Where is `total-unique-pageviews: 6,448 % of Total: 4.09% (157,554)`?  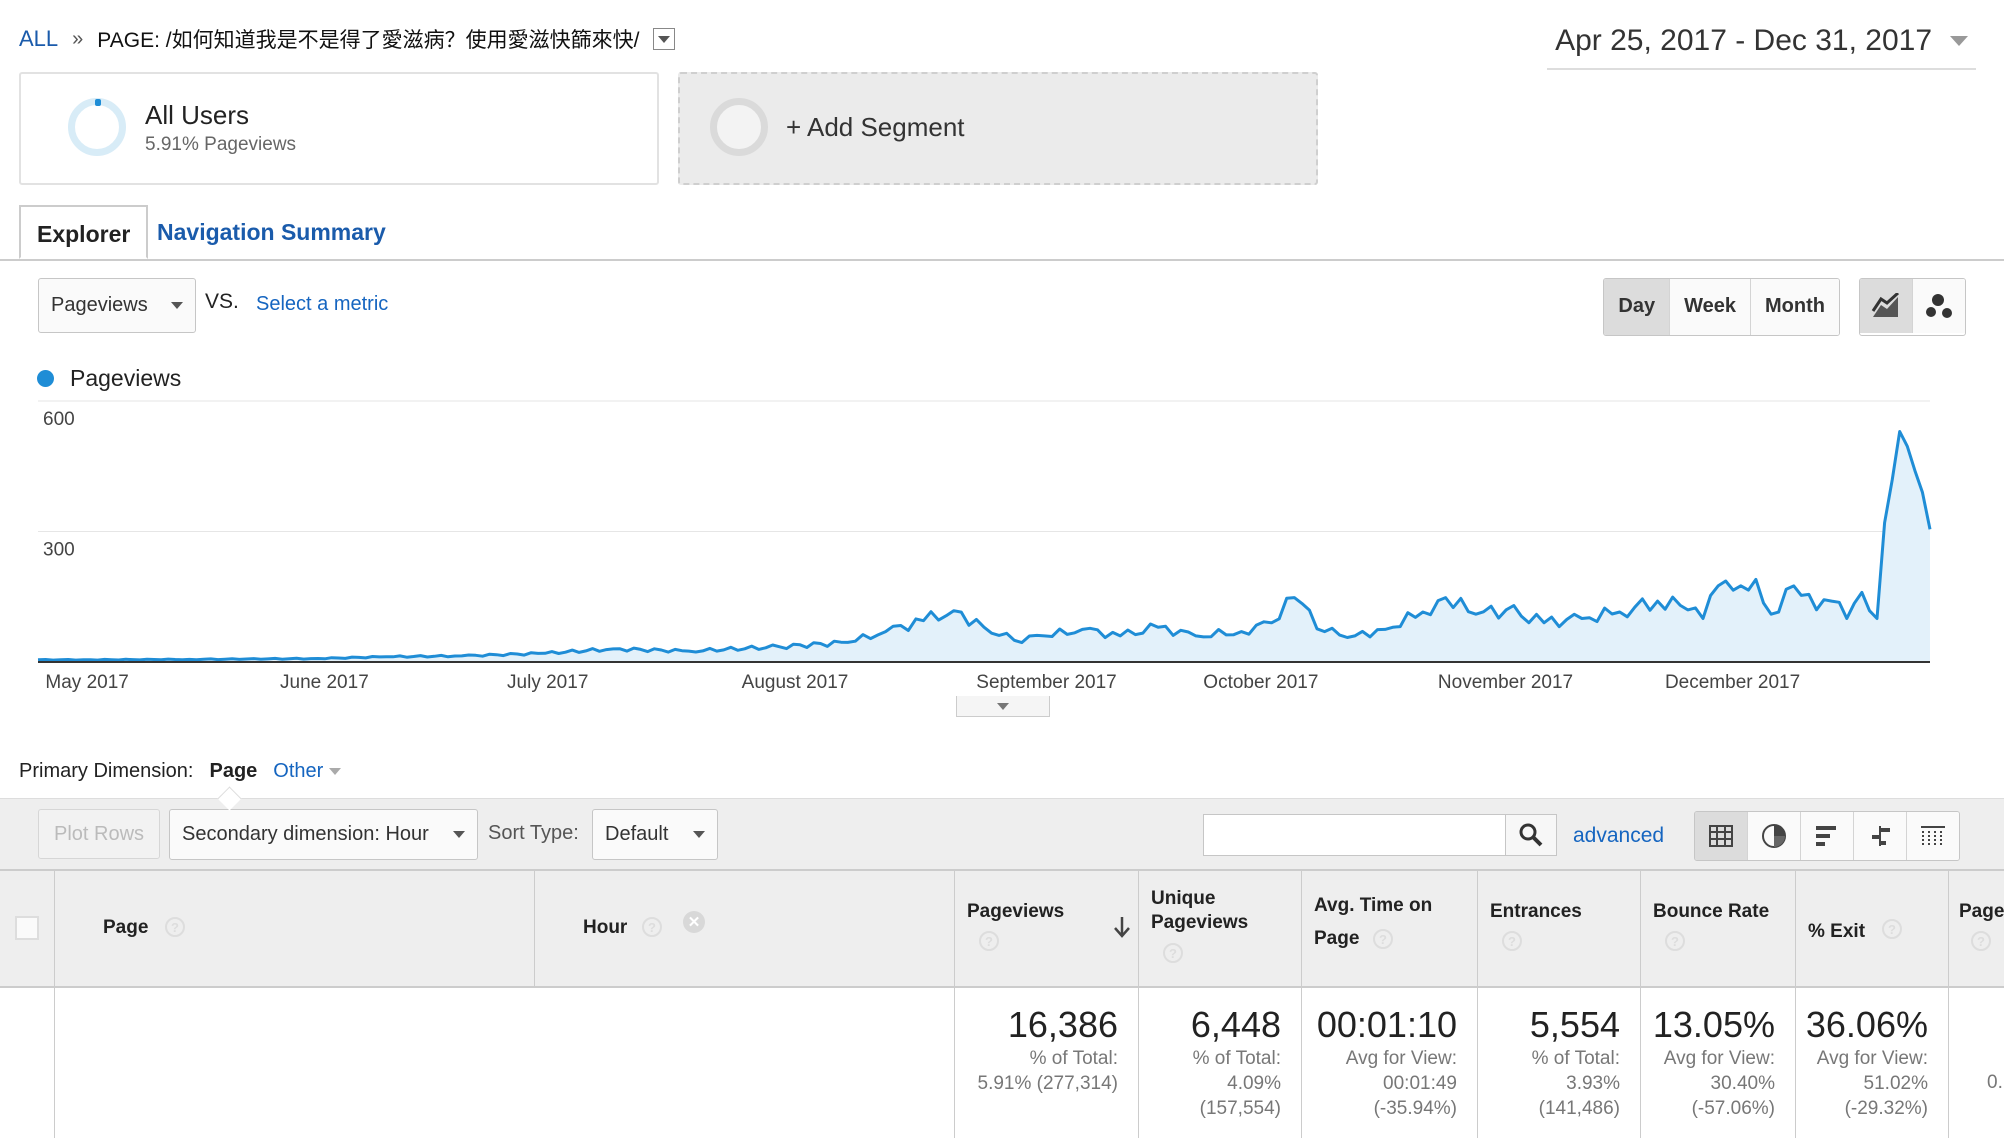
total-unique-pageviews: 6,448 % of Total: 4.09% (157,554) is located at coordinates (1219, 1061).